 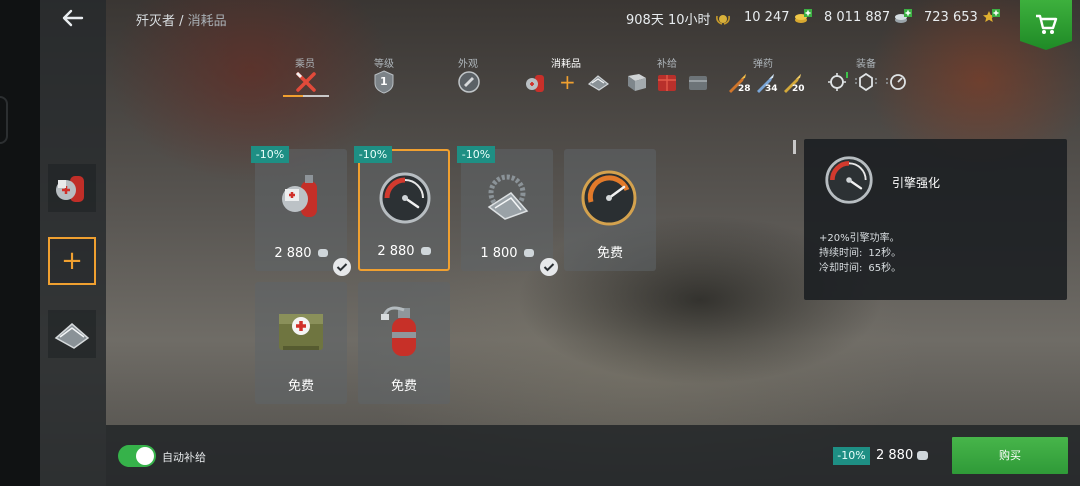 I want to click on red-supply-crate-icon, so click(x=667, y=83).